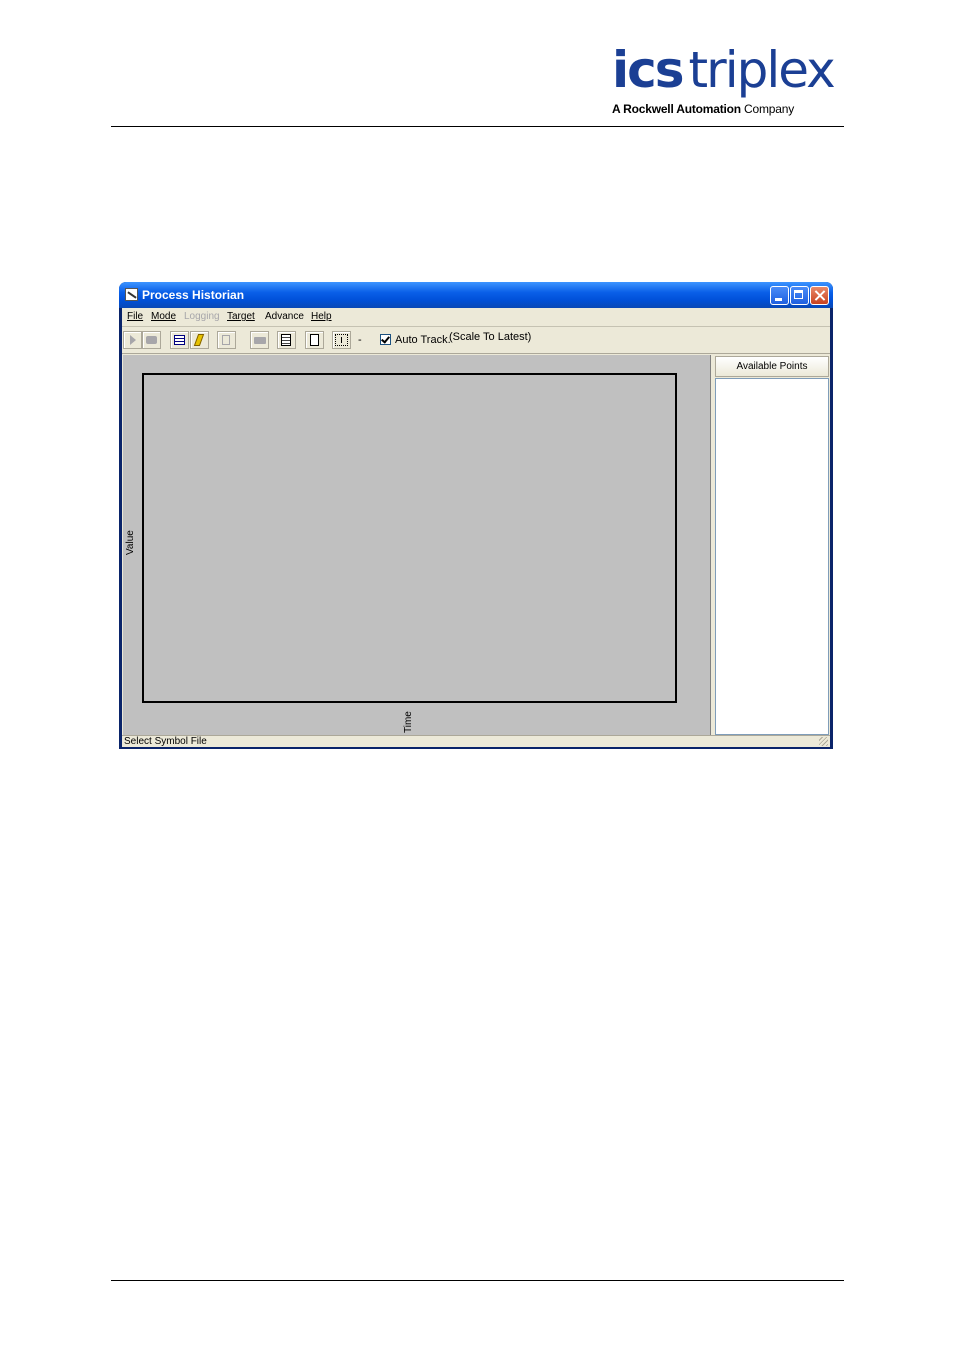 This screenshot has width=954, height=1350. I want to click on logo-tagline: A Rockwell Automation Company, so click(703, 109).